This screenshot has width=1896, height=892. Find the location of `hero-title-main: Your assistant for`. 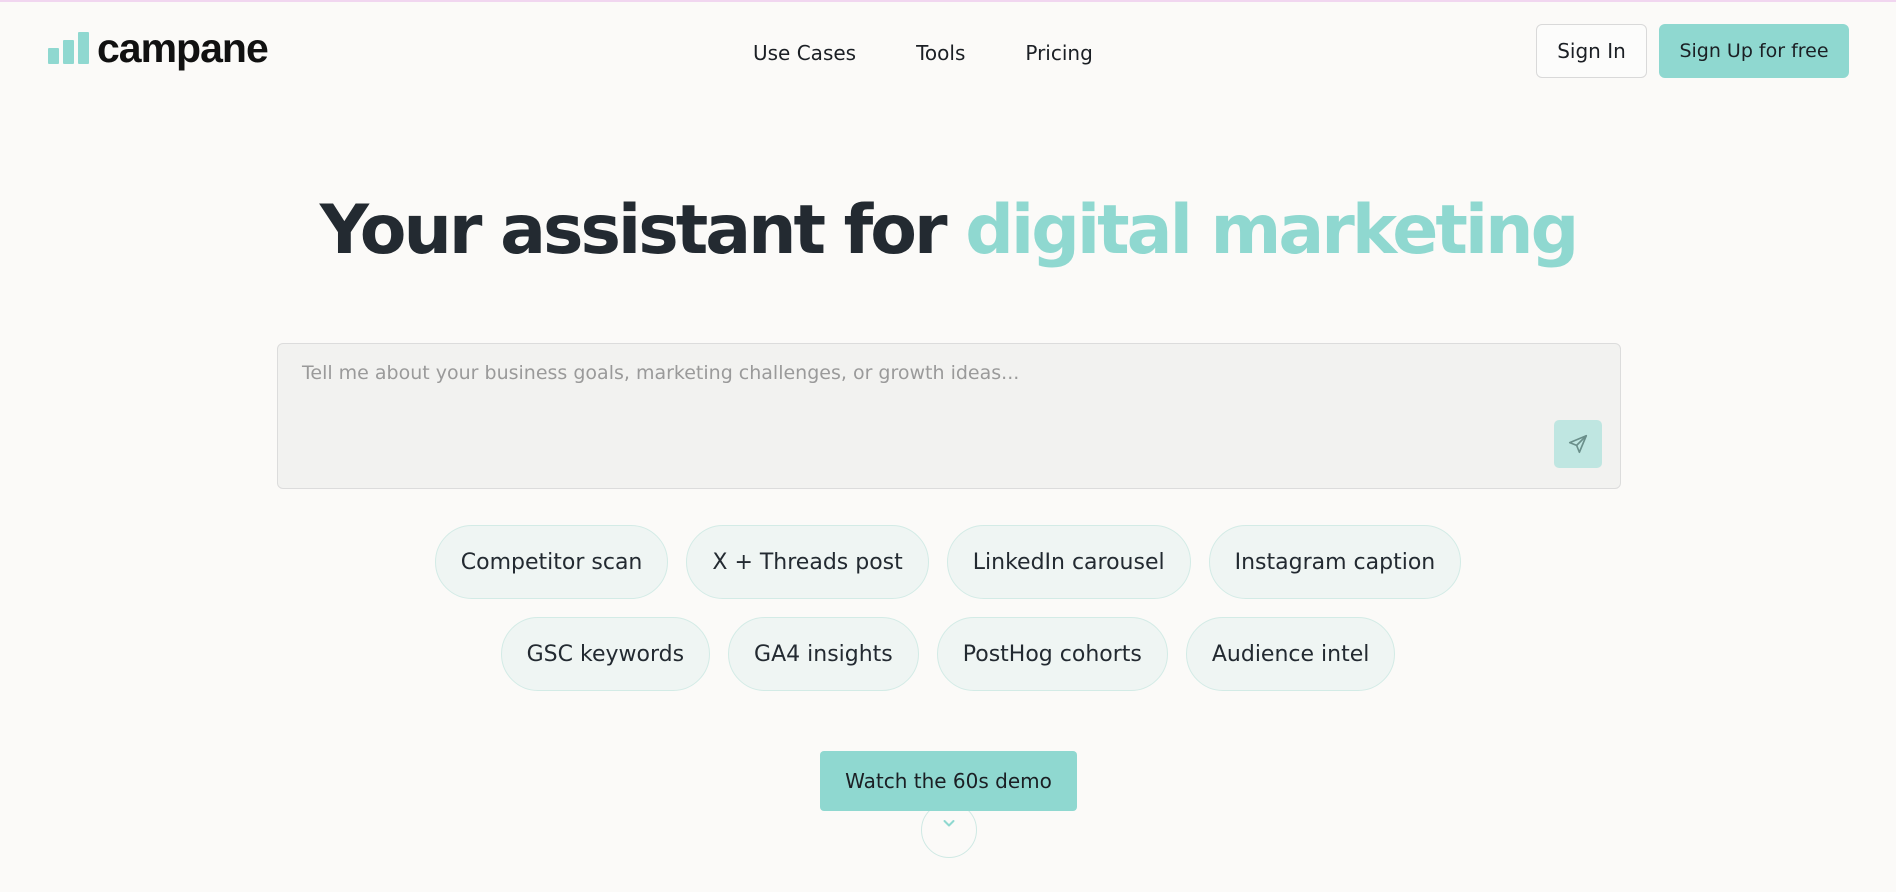

hero-title-main: Your assistant for is located at coordinates (642, 230).